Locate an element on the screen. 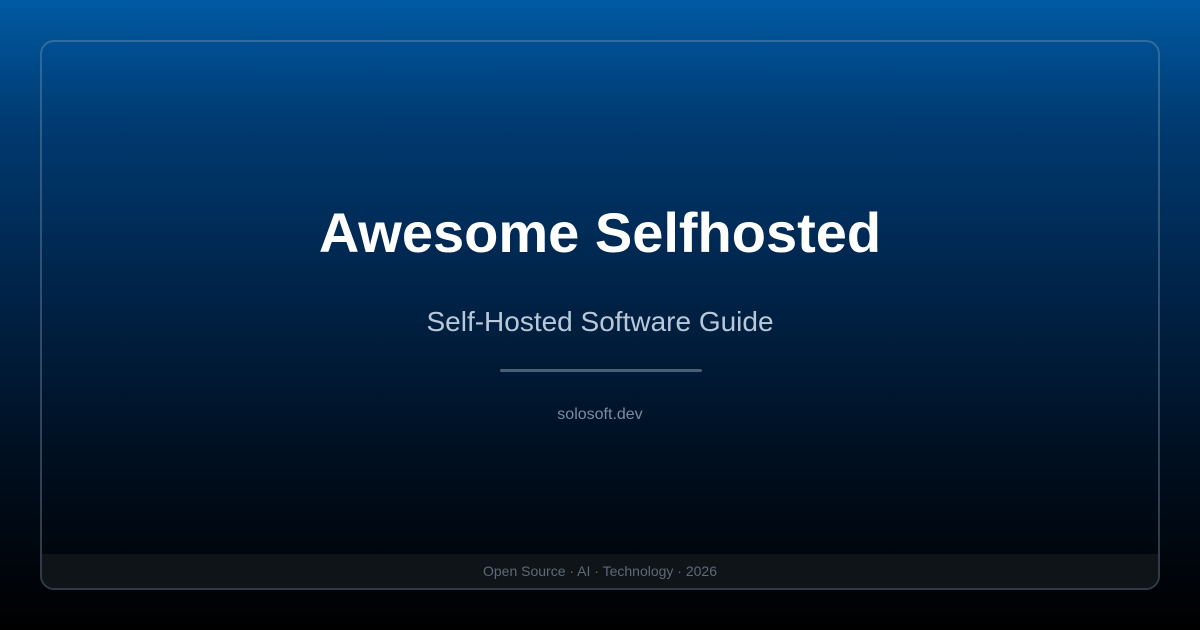 The image size is (1200, 630). footer-bar: Open Source · AI · Technology · 2026 is located at coordinates (600, 571).